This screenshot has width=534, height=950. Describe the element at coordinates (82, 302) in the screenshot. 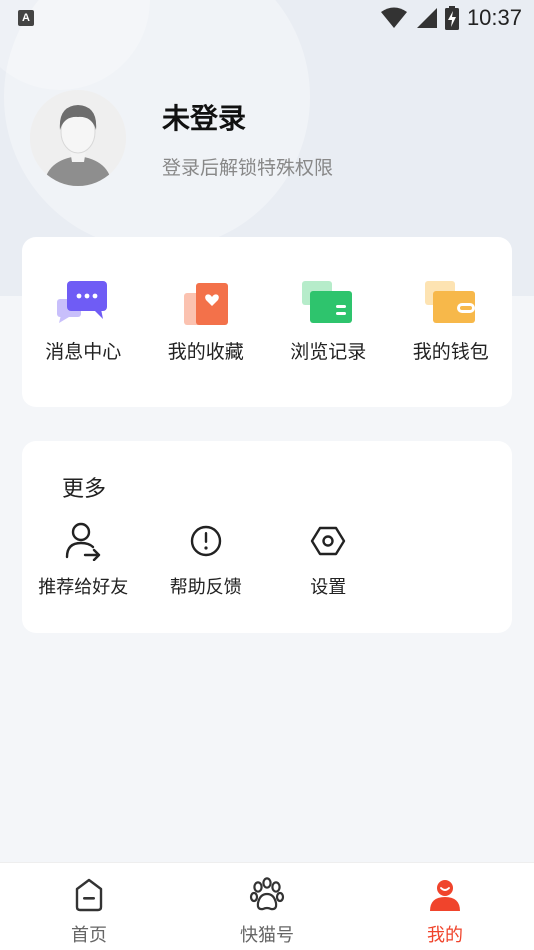

I see `message-icon` at that location.